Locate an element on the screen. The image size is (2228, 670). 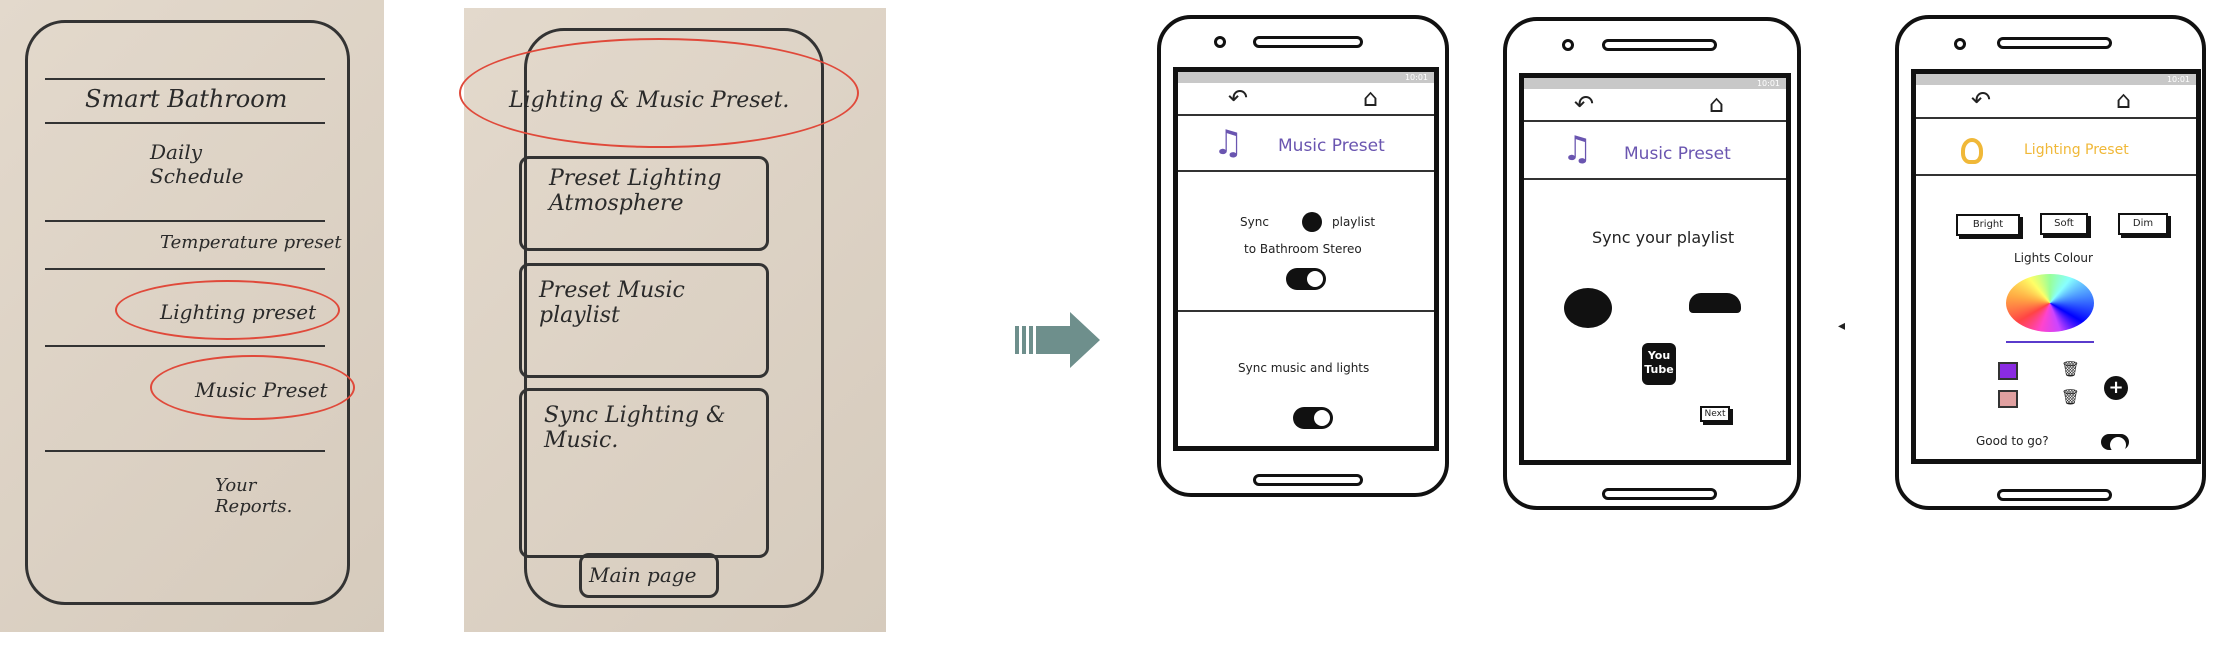
colour-swatch-purple is located at coordinates (2008, 371).